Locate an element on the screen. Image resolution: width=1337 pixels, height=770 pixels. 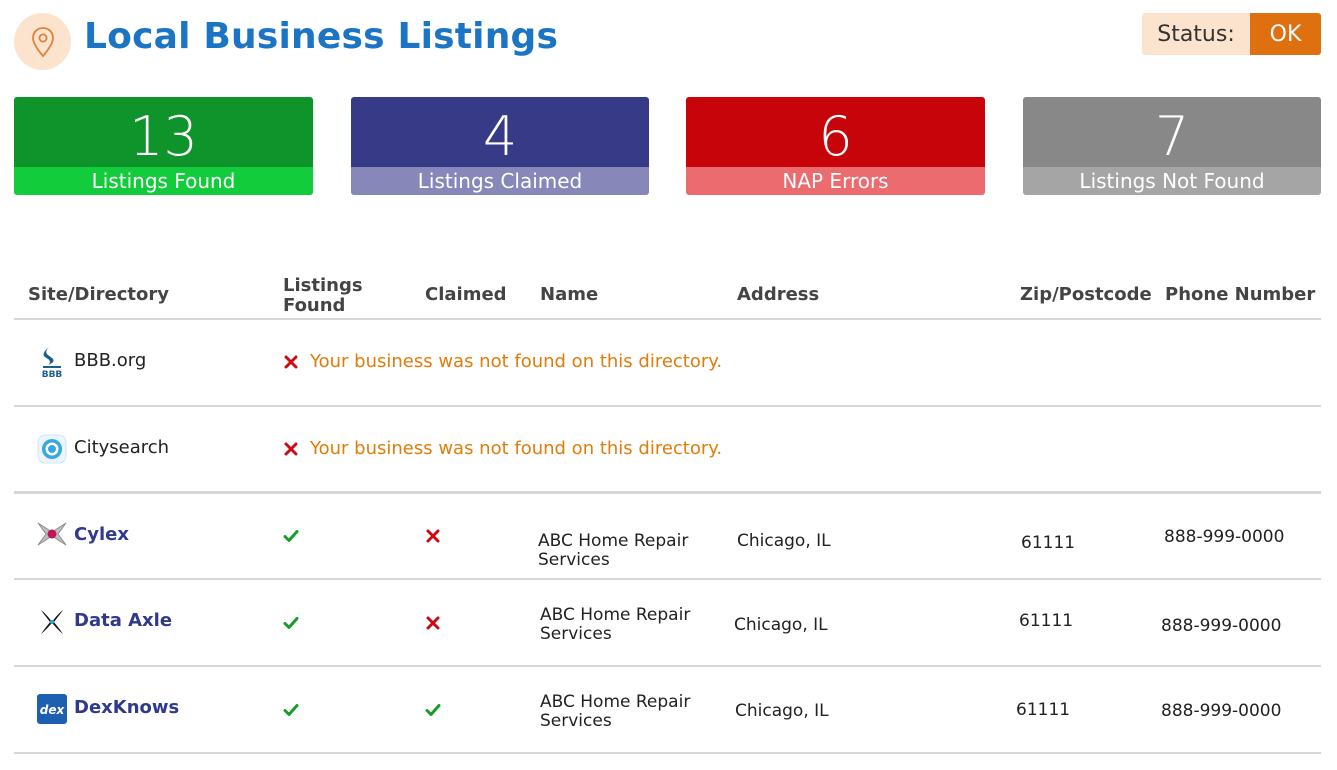
column-header-address: Address is located at coordinates (778, 294).